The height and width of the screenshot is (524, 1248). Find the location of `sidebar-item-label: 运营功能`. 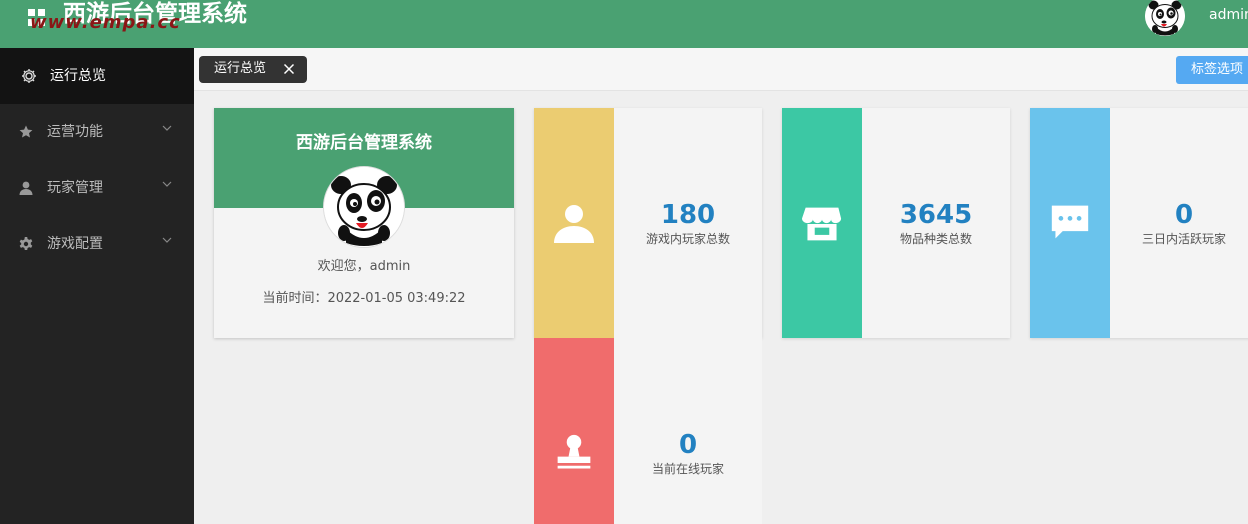

sidebar-item-label: 运营功能 is located at coordinates (75, 132).